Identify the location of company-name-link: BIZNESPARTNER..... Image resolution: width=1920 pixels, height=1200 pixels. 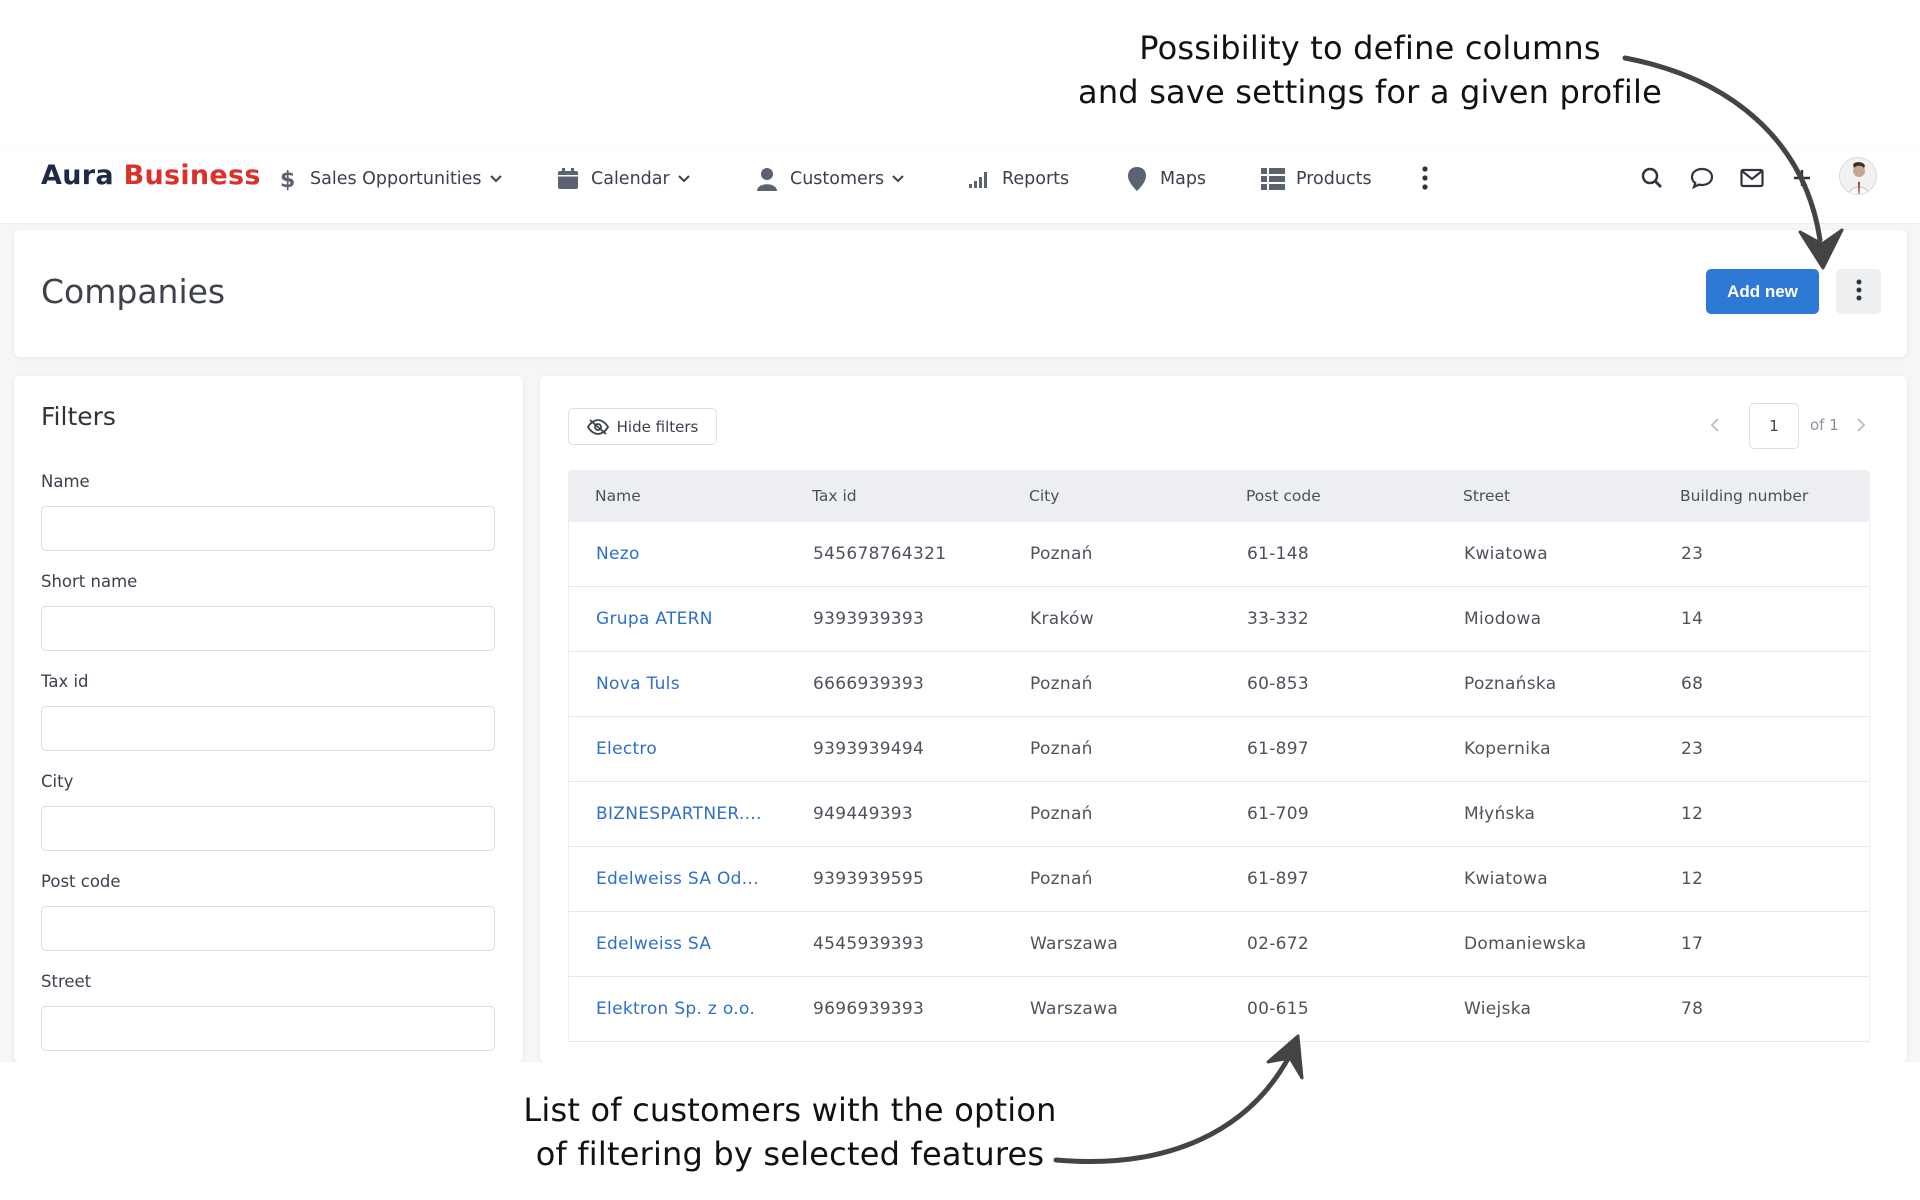
(679, 814).